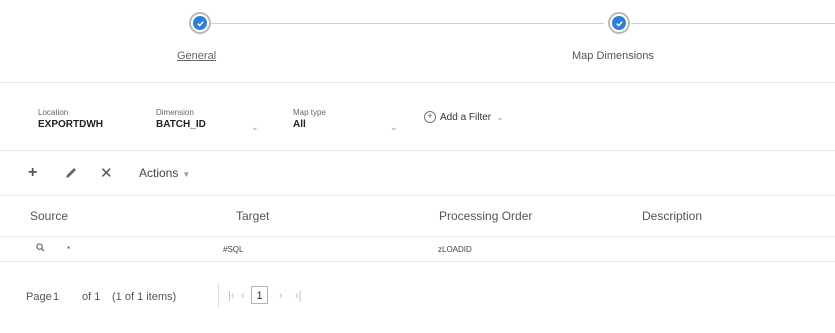 The height and width of the screenshot is (333, 835). Describe the element at coordinates (255, 127) in the screenshot. I see `dimension-chevron-down-icon: ⌄` at that location.